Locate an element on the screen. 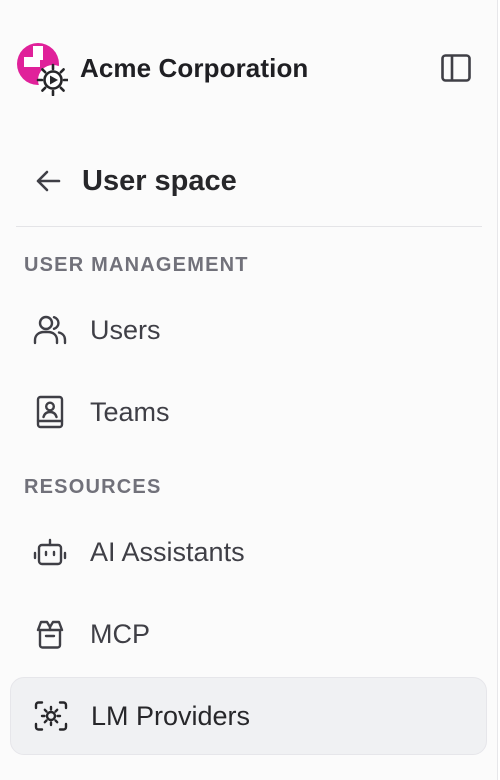 The image size is (500, 780). sidebar-item-label: MCP is located at coordinates (120, 633).